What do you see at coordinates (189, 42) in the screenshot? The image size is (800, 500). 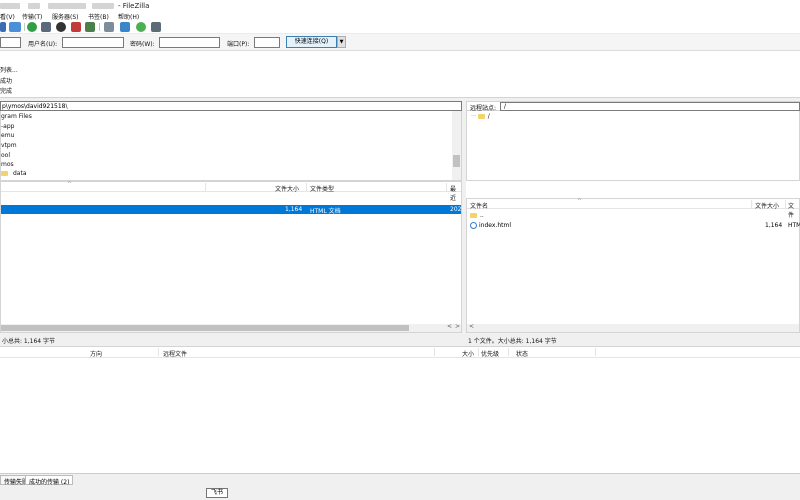 I see `password-input` at bounding box center [189, 42].